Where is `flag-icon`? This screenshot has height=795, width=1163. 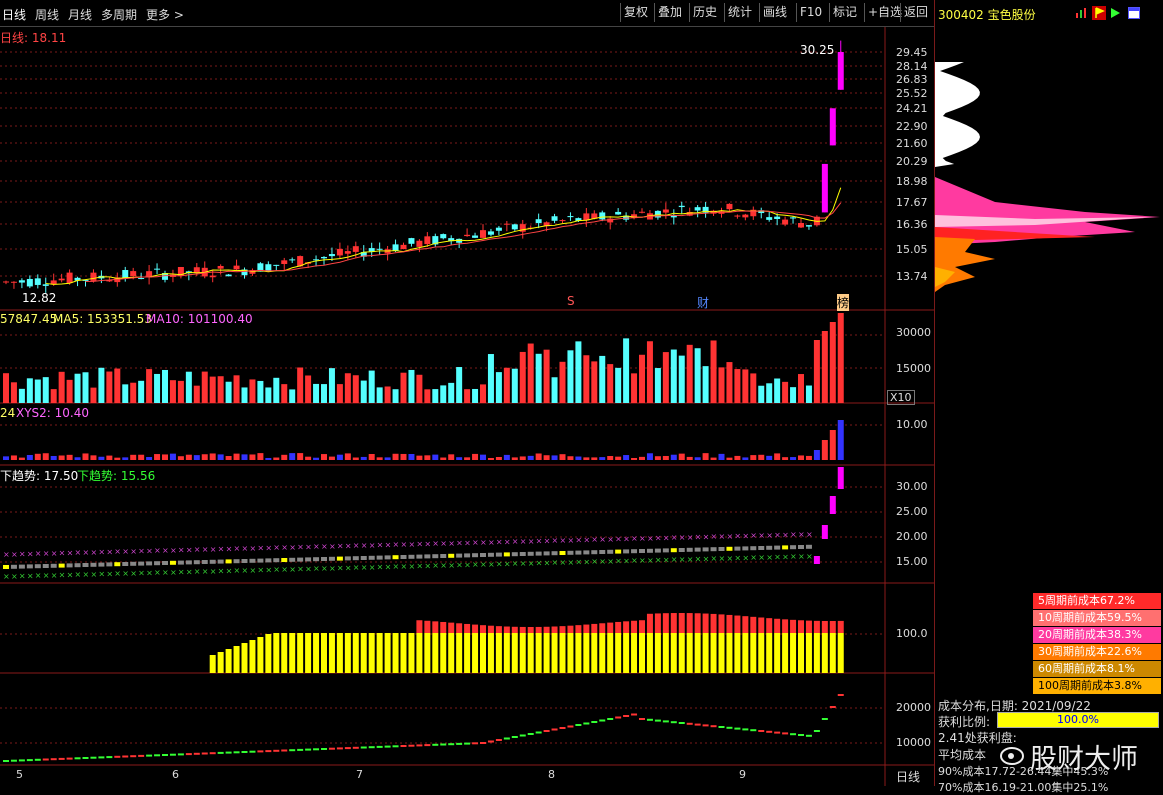 flag-icon is located at coordinates (1099, 13).